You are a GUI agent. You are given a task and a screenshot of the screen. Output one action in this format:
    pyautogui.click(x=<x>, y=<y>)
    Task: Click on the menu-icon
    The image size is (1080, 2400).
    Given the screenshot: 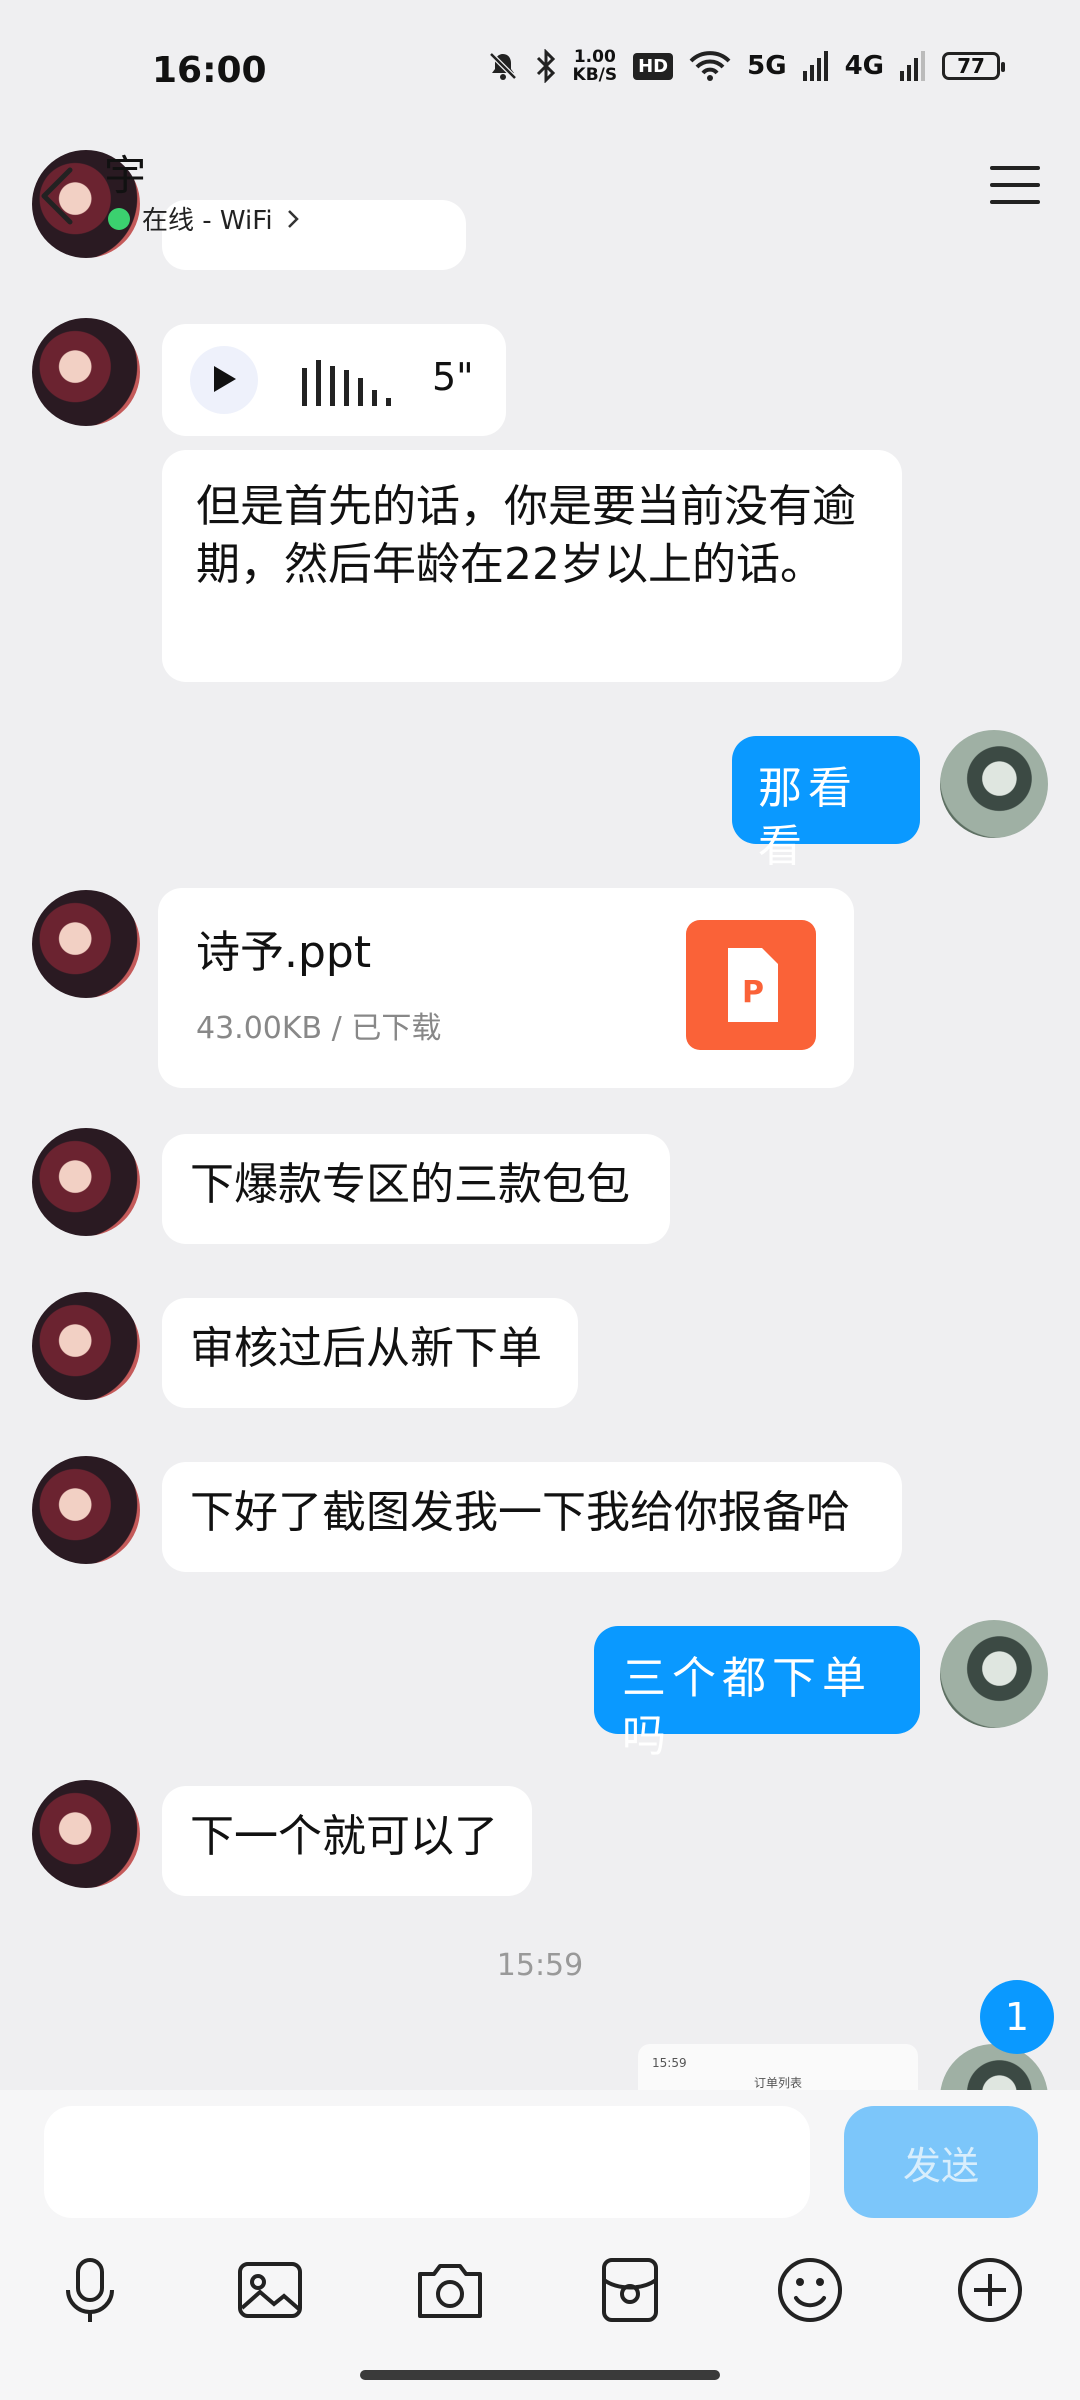 What is the action you would take?
    pyautogui.click(x=1015, y=185)
    